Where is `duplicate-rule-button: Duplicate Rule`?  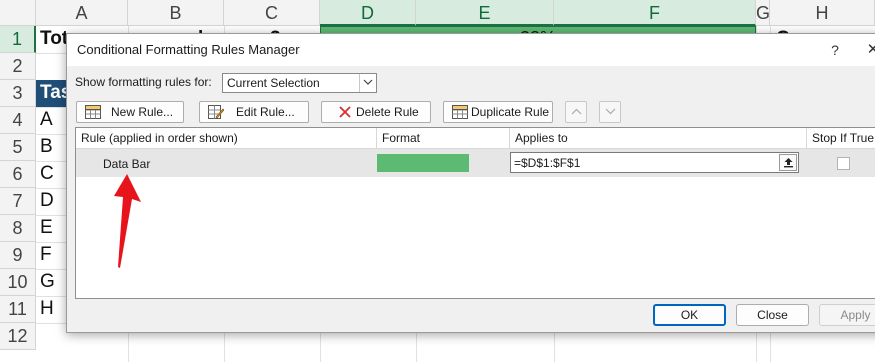 duplicate-rule-button: Duplicate Rule is located at coordinates (498, 112).